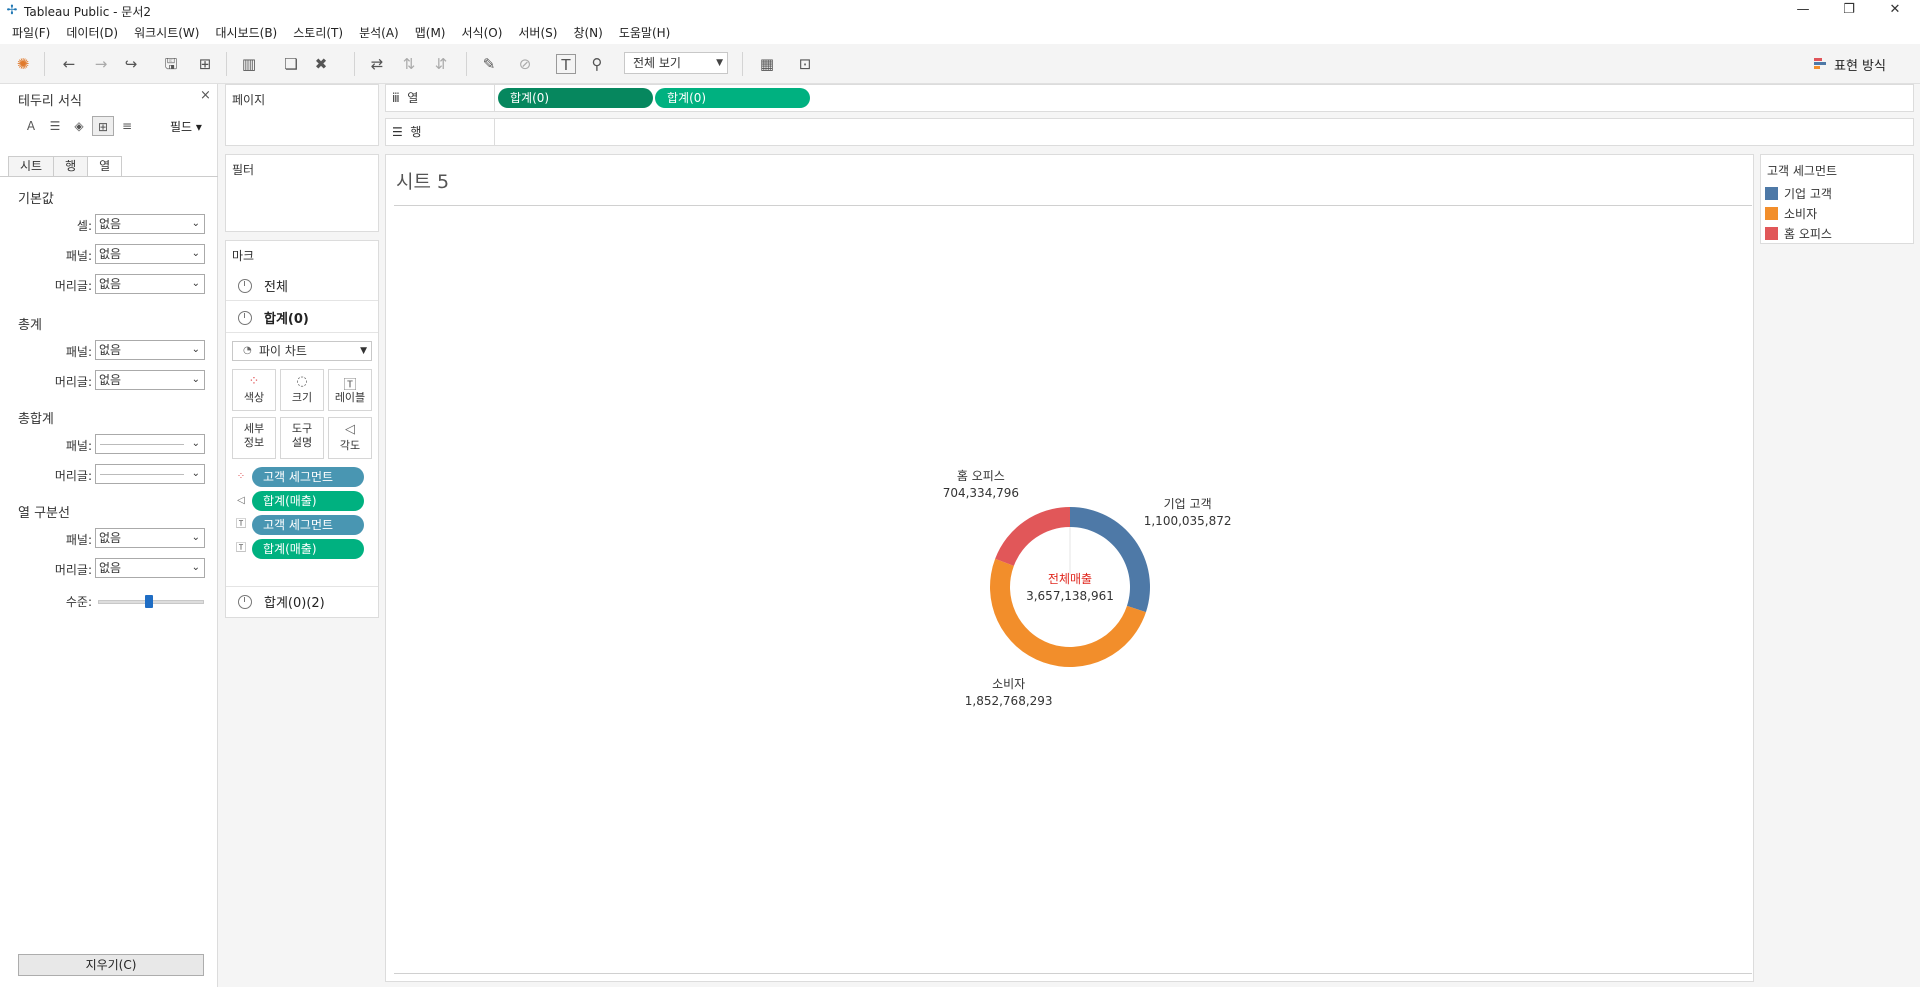  What do you see at coordinates (55, 126) in the screenshot?
I see `format-alignment-icon: ☰` at bounding box center [55, 126].